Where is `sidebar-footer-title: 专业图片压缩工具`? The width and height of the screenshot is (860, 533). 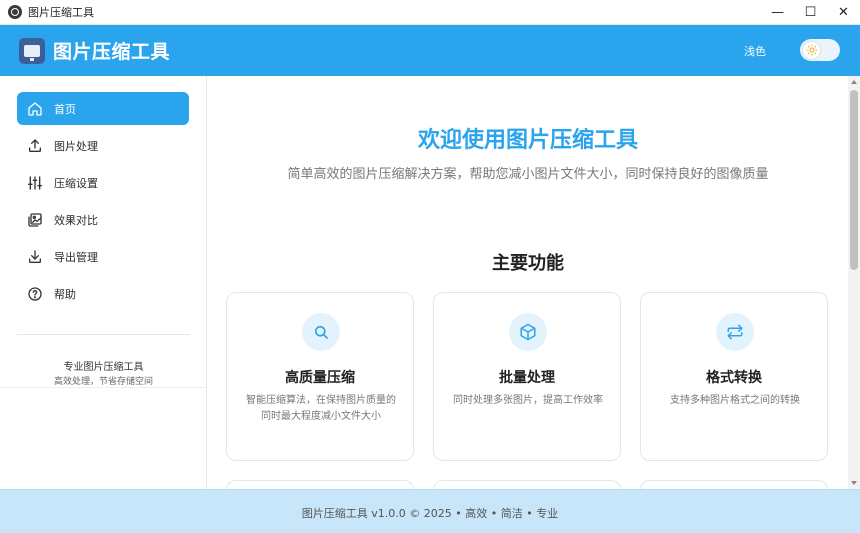
sidebar-footer-title: 专业图片压缩工具 is located at coordinates (103, 367).